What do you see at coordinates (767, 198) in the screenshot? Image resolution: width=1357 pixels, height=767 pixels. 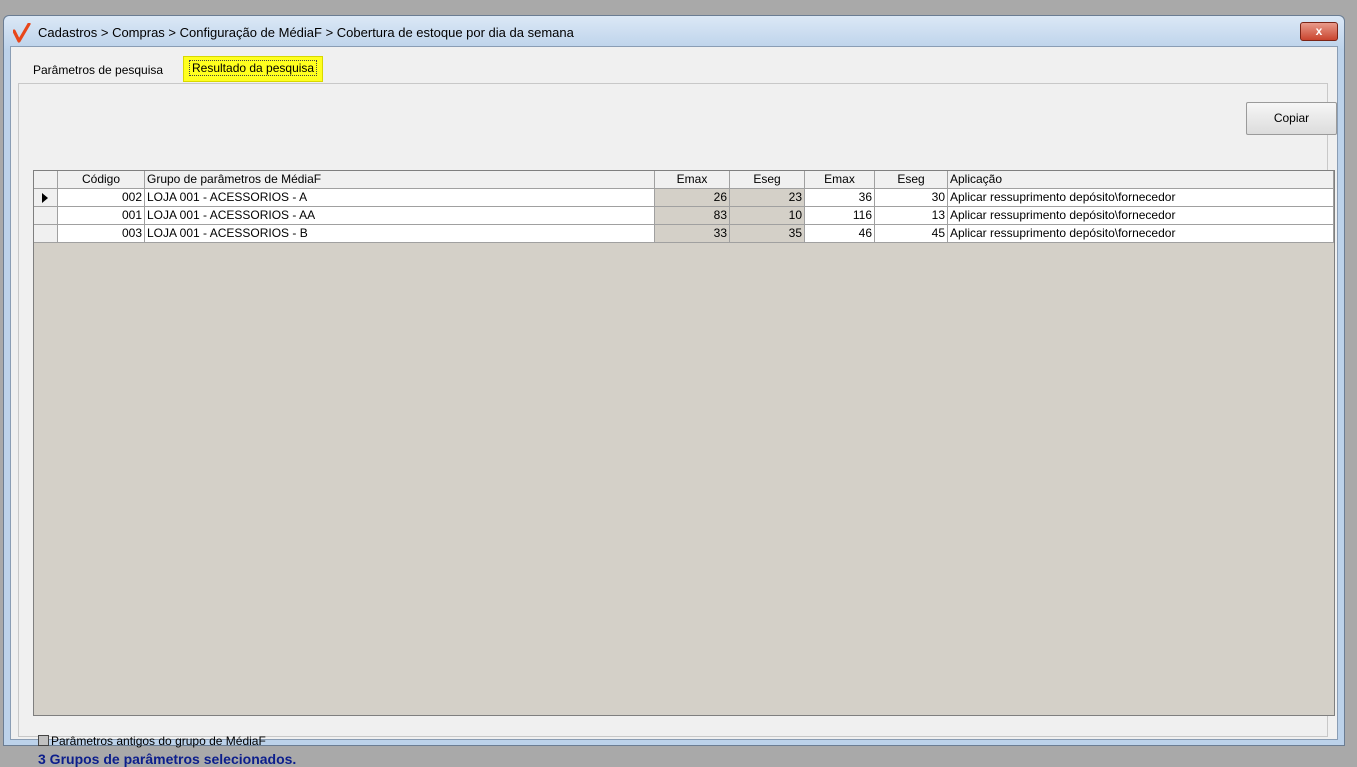 I see `cell-eseg-1: 23` at bounding box center [767, 198].